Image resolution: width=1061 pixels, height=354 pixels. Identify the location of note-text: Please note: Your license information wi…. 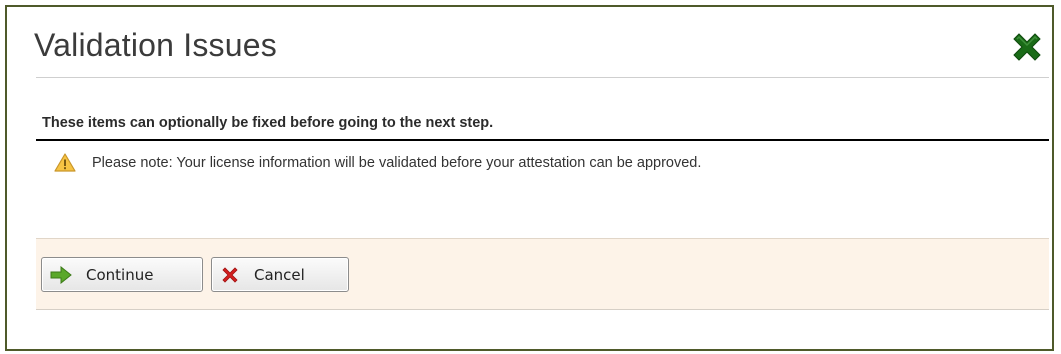
(397, 163).